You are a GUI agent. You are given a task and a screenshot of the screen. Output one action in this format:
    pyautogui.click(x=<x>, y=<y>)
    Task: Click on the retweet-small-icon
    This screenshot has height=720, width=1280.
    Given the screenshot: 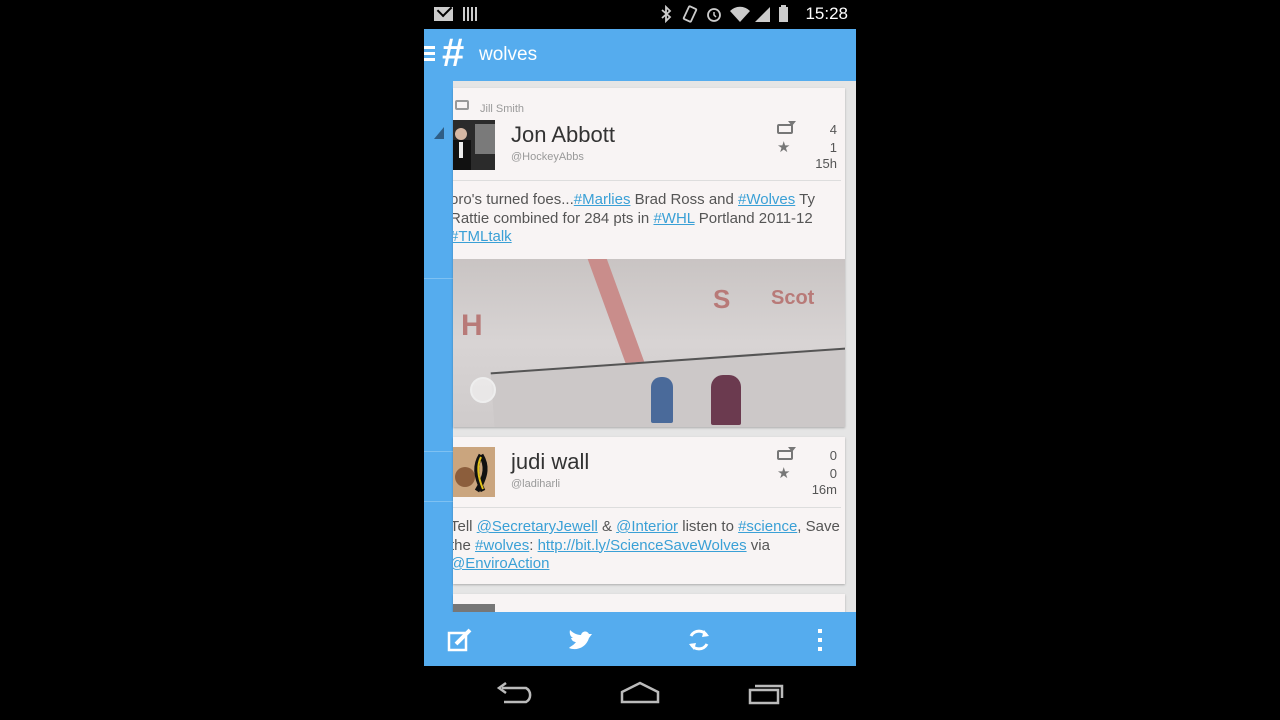 What is the action you would take?
    pyautogui.click(x=462, y=105)
    